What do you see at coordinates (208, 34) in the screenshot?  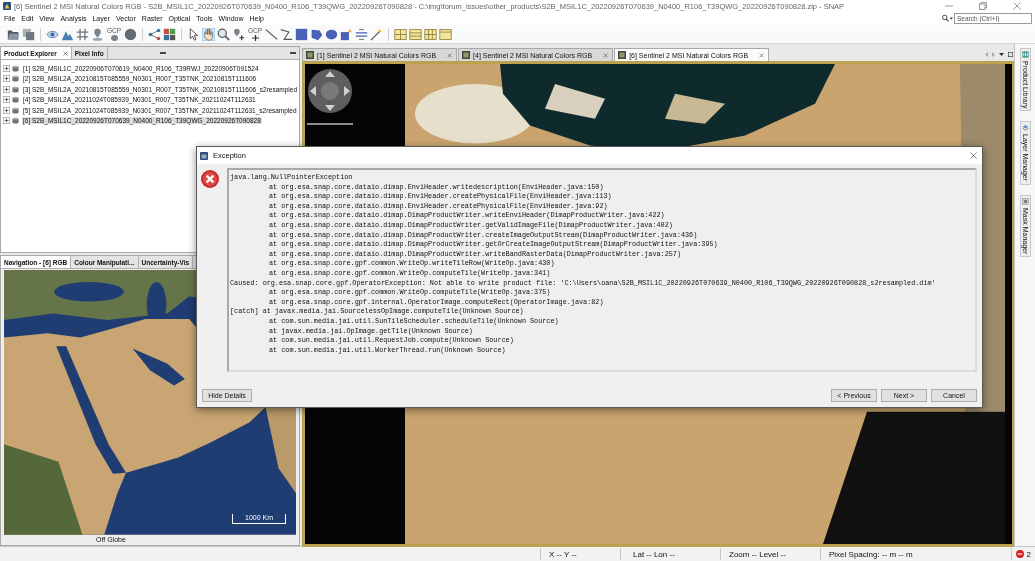 I see `hand-icon` at bounding box center [208, 34].